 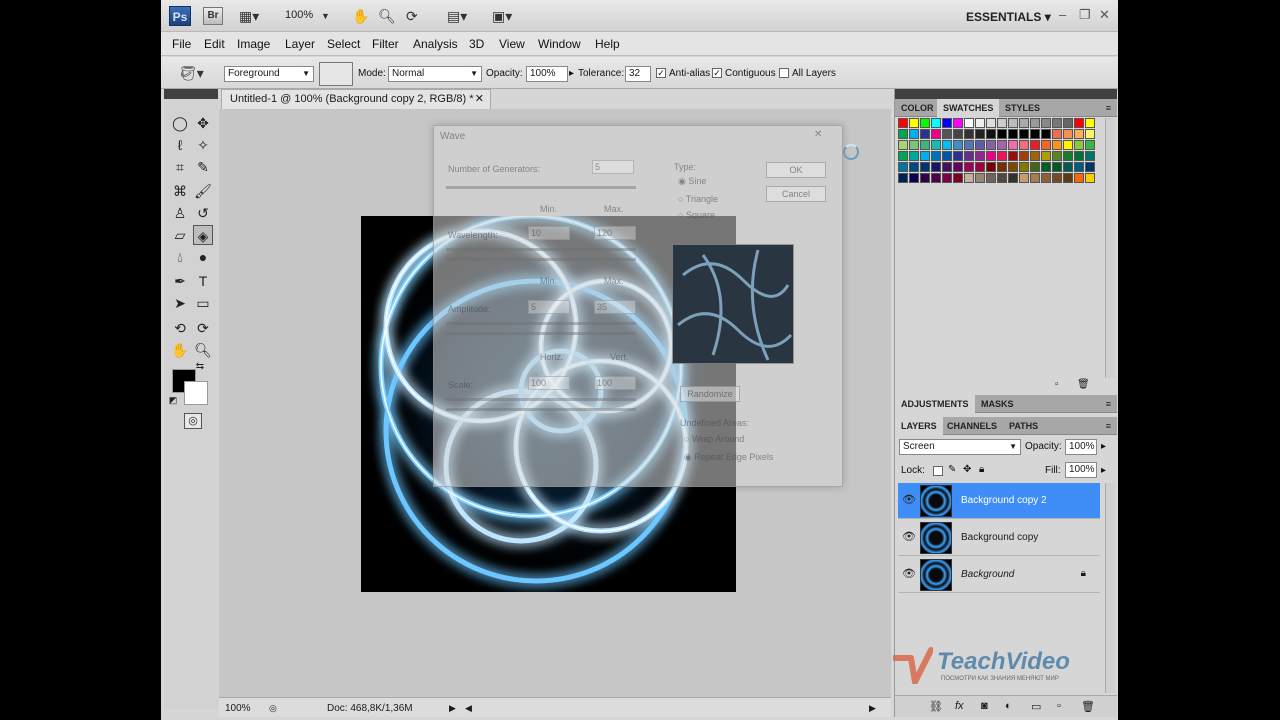 What do you see at coordinates (607, 44) in the screenshot?
I see `menu-help: Help` at bounding box center [607, 44].